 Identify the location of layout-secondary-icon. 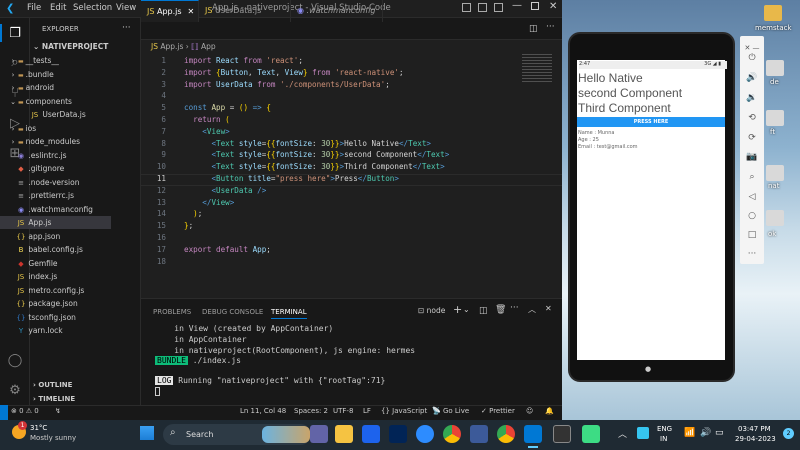
(498, 7).